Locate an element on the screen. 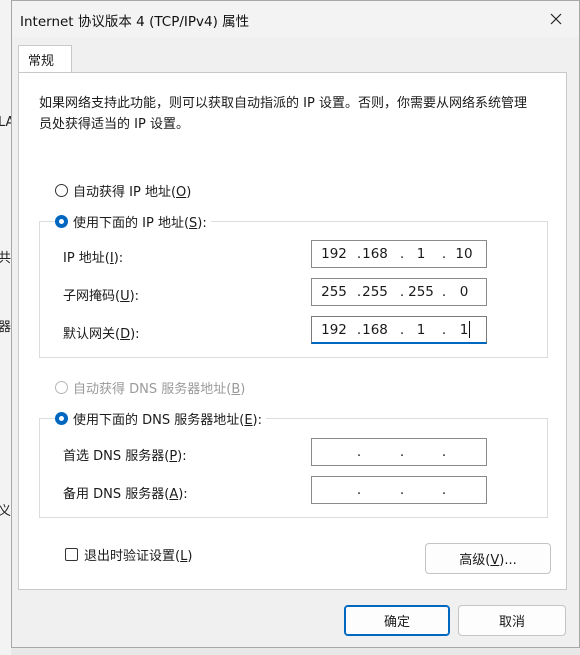 The height and width of the screenshot is (655, 580). text-caret is located at coordinates (469, 329).